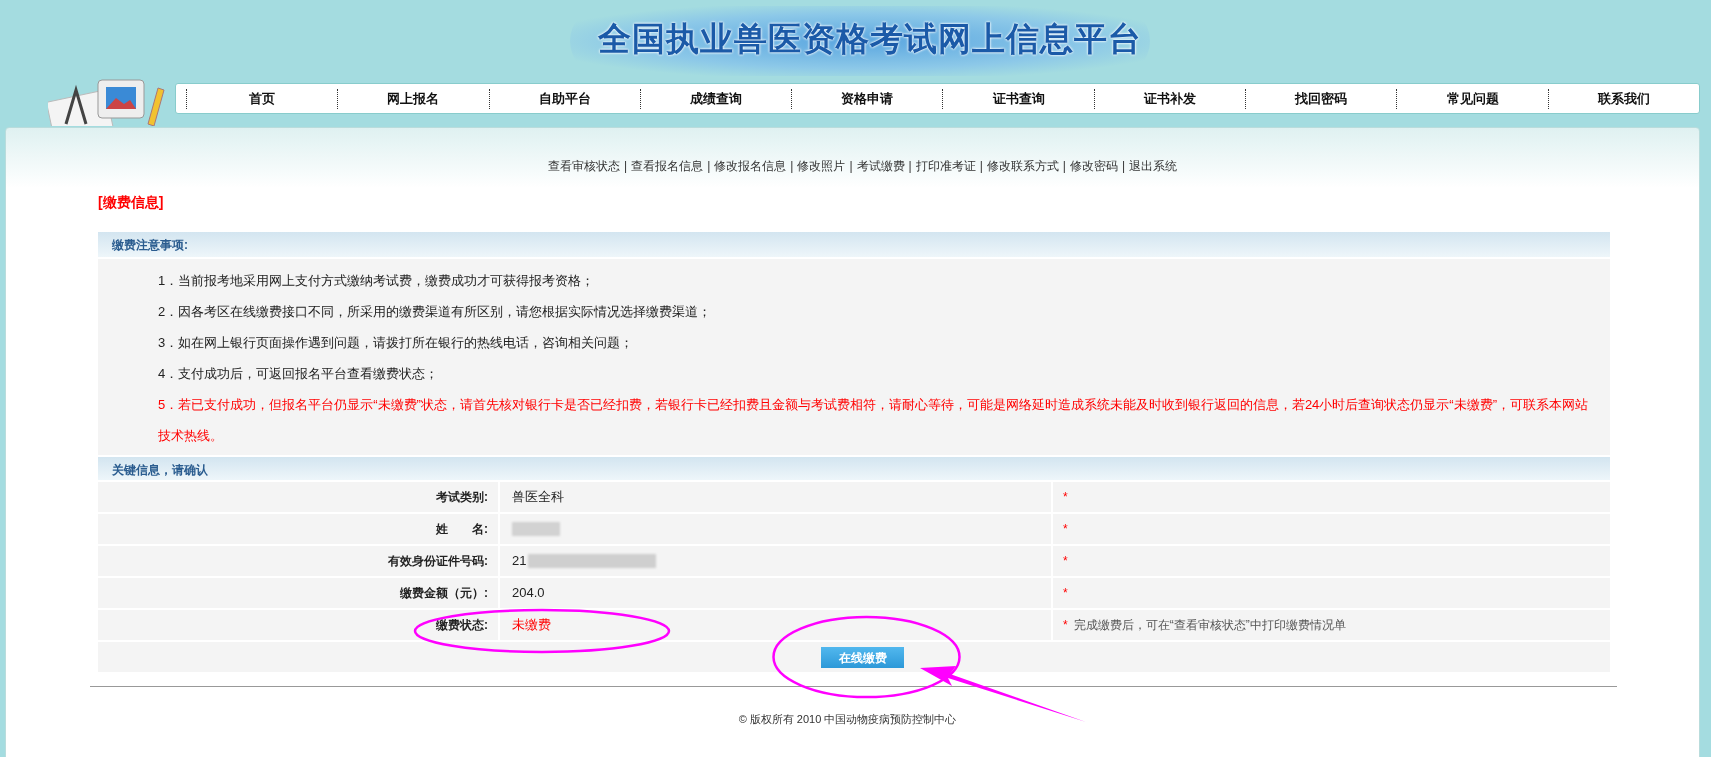 The width and height of the screenshot is (1711, 757). I want to click on nav-link: 找回密码, so click(1321, 98).